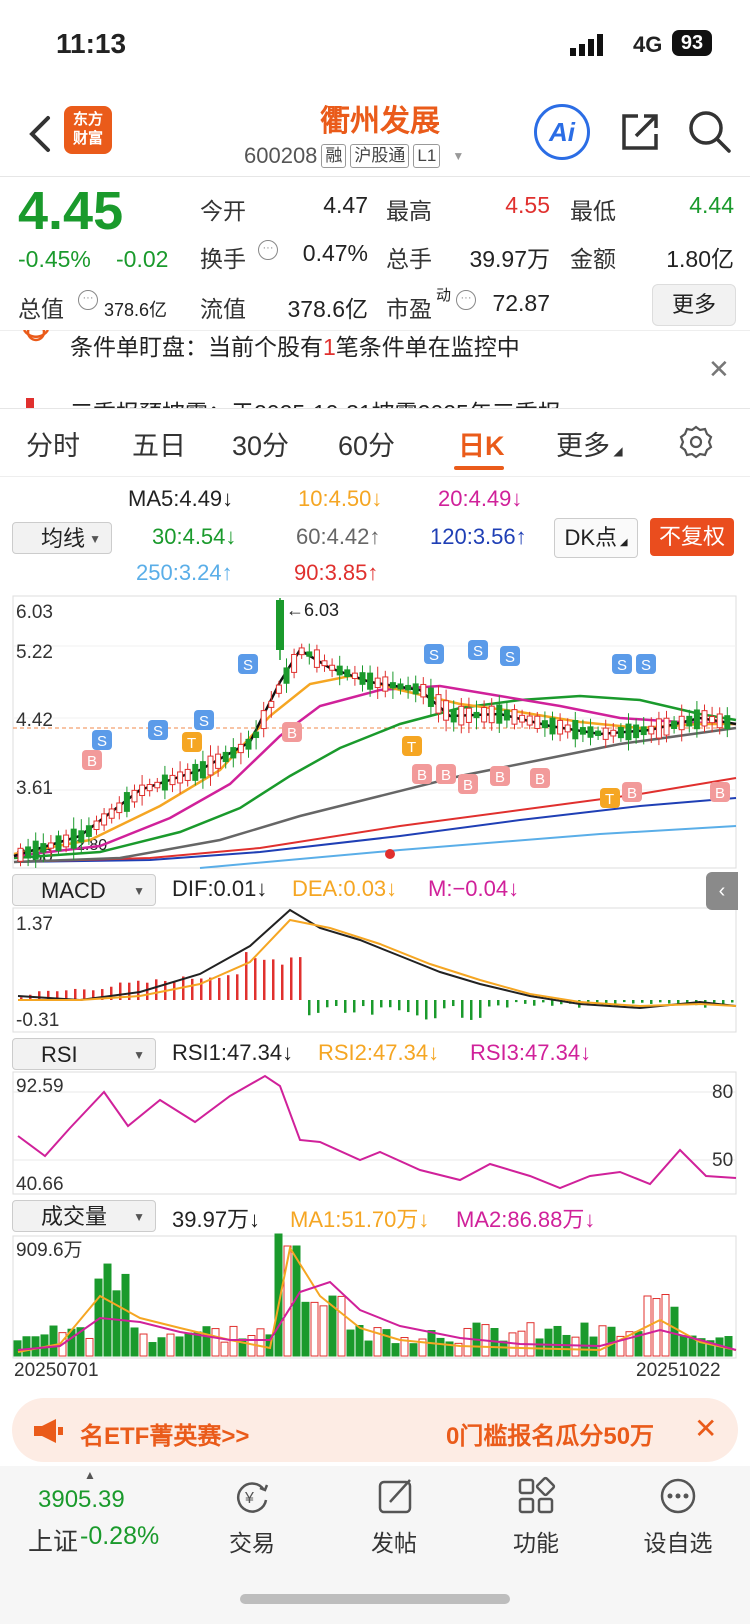 The width and height of the screenshot is (750, 1624). What do you see at coordinates (678, 1541) in the screenshot?
I see `nav-add-watchlist: 设自选` at bounding box center [678, 1541].